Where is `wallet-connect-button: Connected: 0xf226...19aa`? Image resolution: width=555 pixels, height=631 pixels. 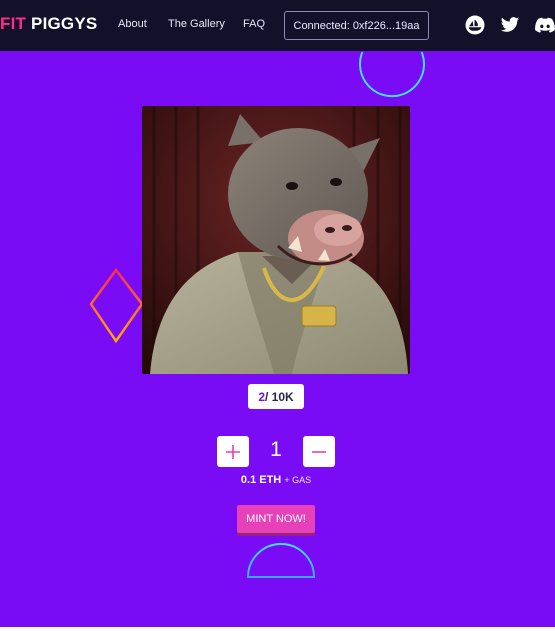 wallet-connect-button: Connected: 0xf226...19aa is located at coordinates (356, 25).